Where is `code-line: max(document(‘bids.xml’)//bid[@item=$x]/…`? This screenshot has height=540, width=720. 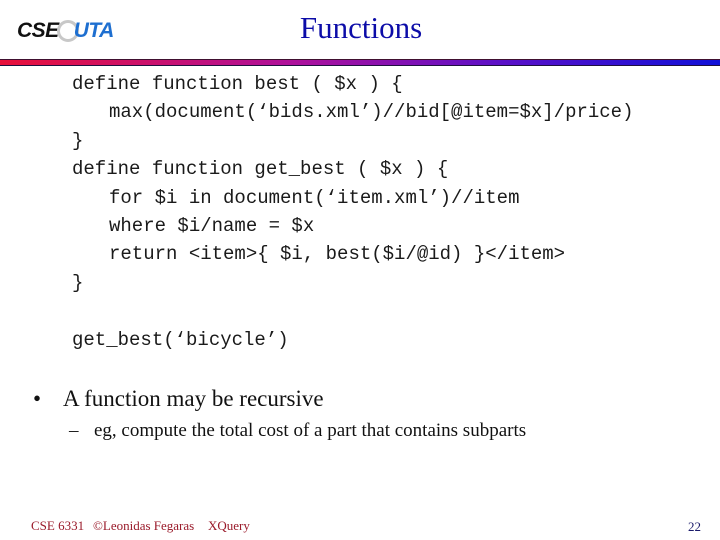 code-line: max(document(‘bids.xml’)//bid[@item=$x]/… is located at coordinates (371, 112).